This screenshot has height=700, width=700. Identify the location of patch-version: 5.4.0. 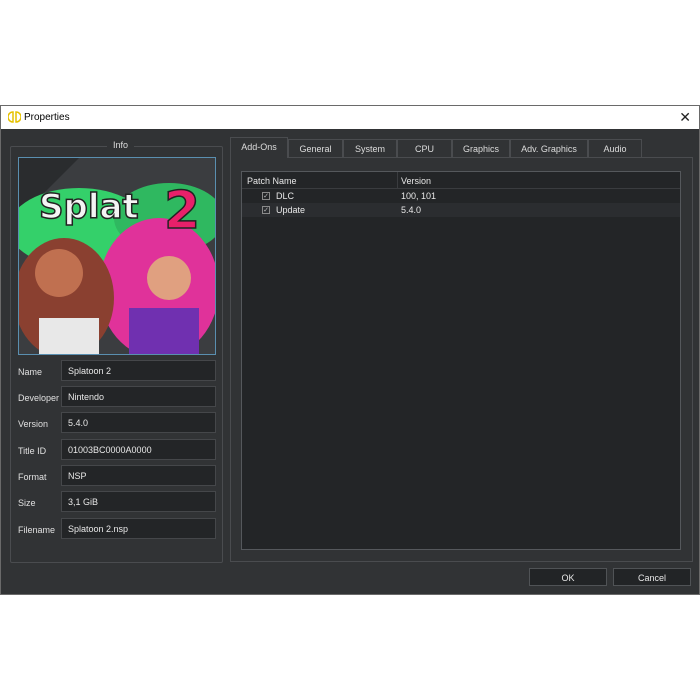
(411, 210).